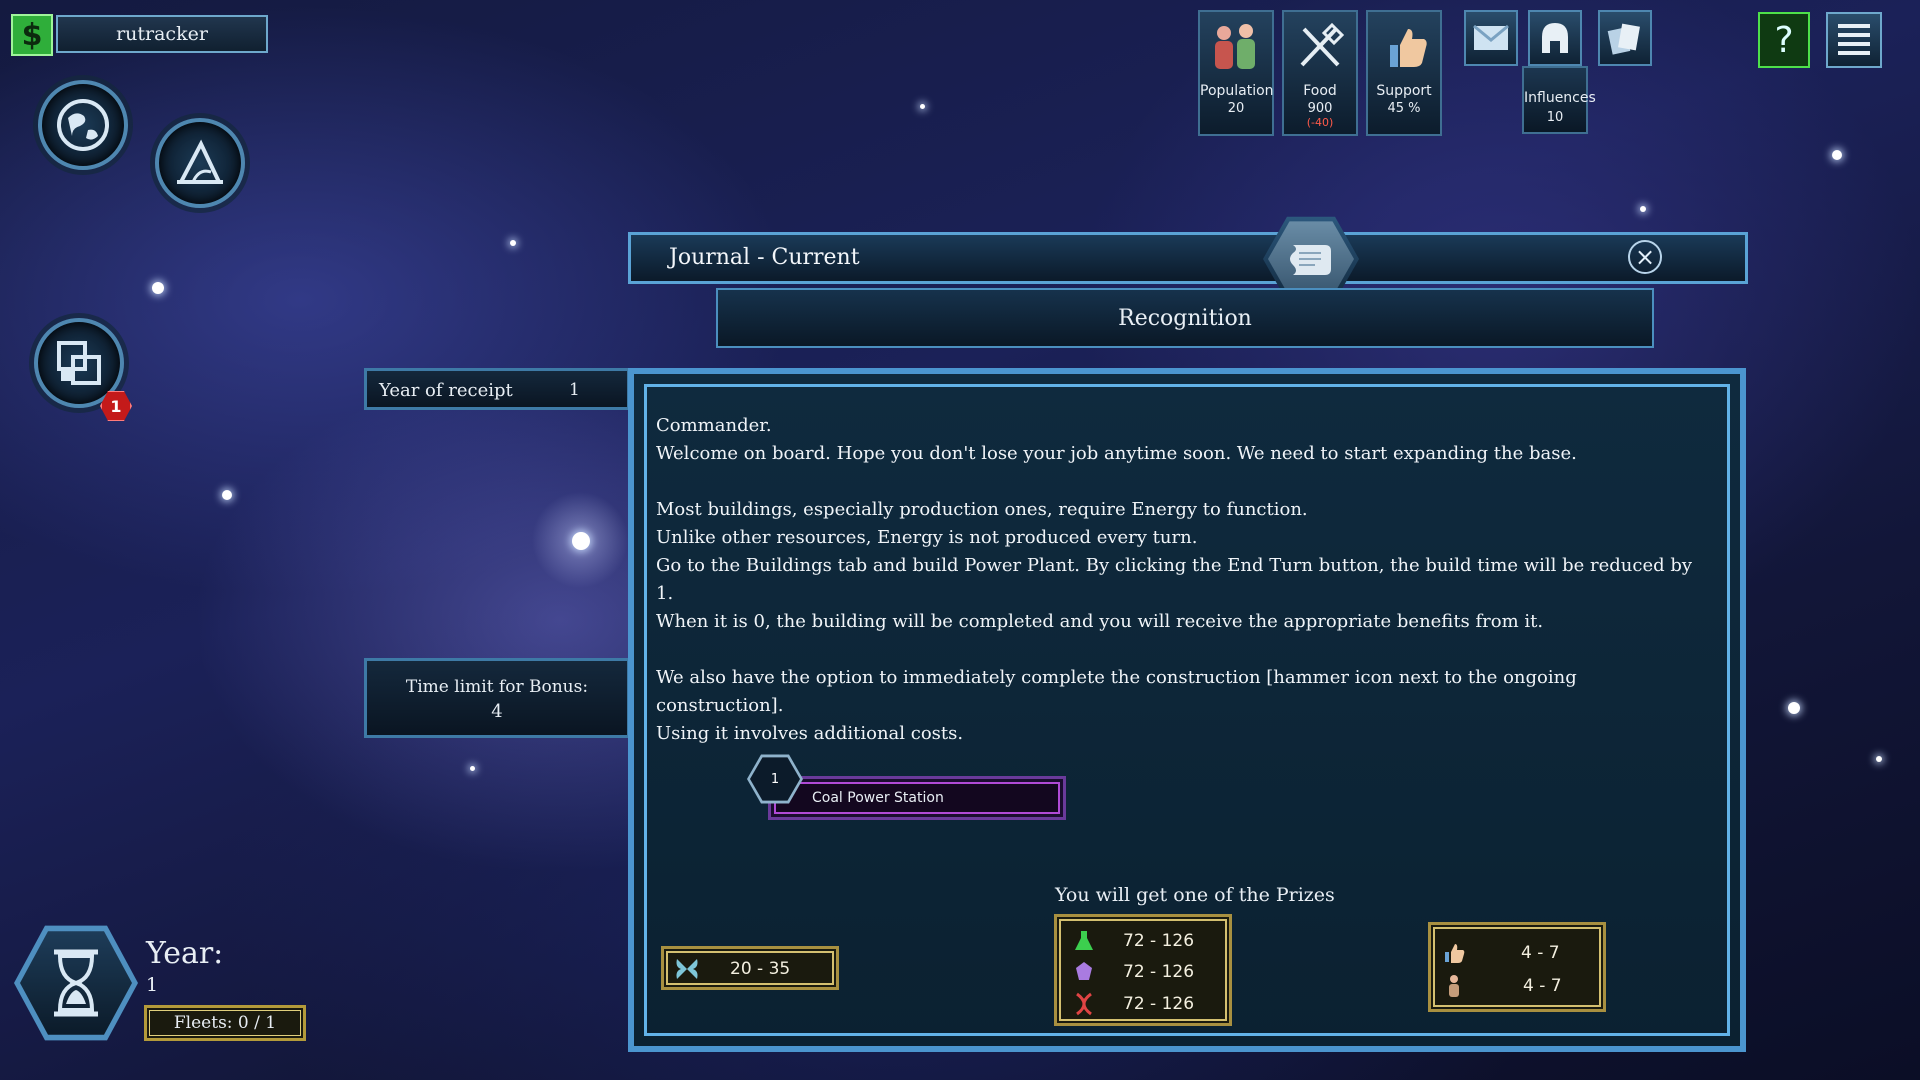  What do you see at coordinates (1322, 44) in the screenshot?
I see `fork-knife-icon` at bounding box center [1322, 44].